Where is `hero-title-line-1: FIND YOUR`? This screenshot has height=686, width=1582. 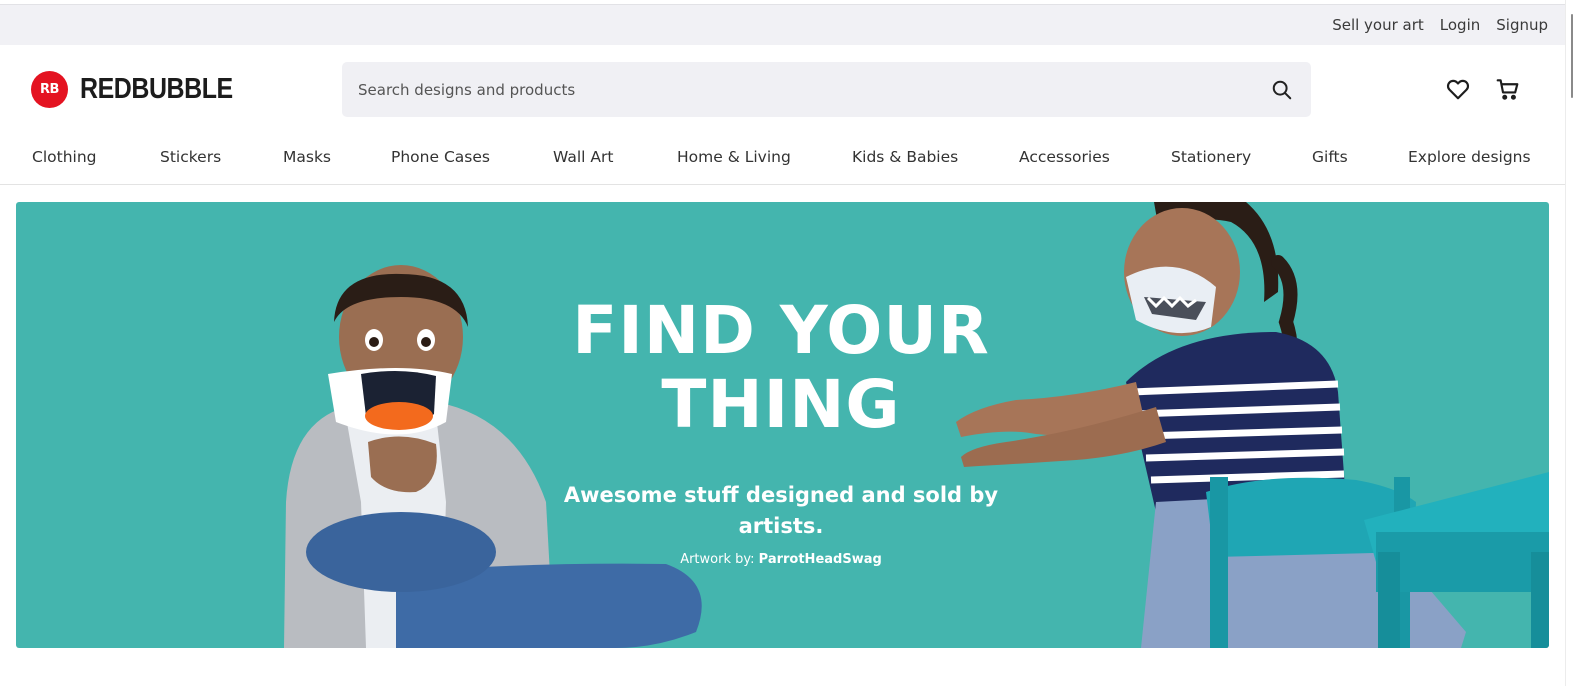
hero-title-line-1: FIND YOUR is located at coordinates (781, 330).